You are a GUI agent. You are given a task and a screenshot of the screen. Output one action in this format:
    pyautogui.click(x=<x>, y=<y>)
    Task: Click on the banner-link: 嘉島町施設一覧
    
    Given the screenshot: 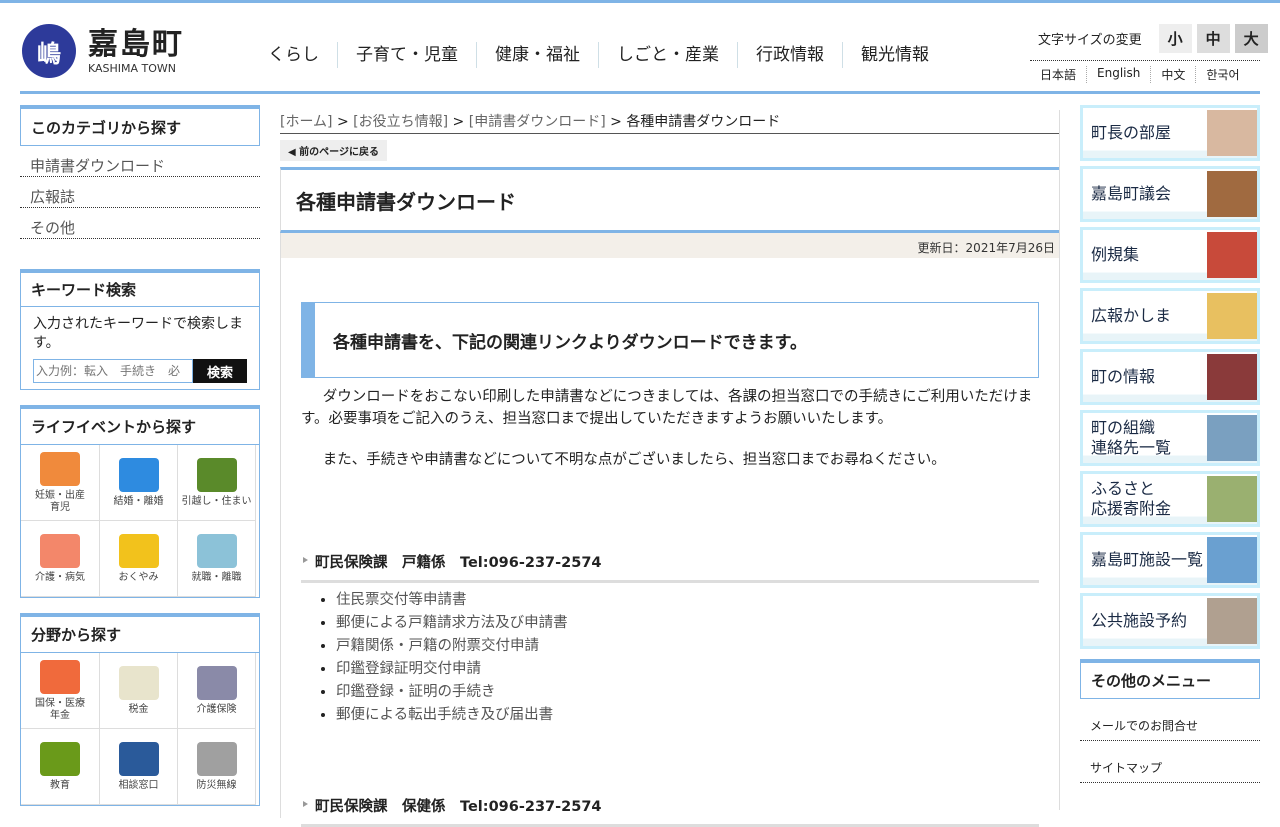 What is the action you would take?
    pyautogui.click(x=1170, y=560)
    